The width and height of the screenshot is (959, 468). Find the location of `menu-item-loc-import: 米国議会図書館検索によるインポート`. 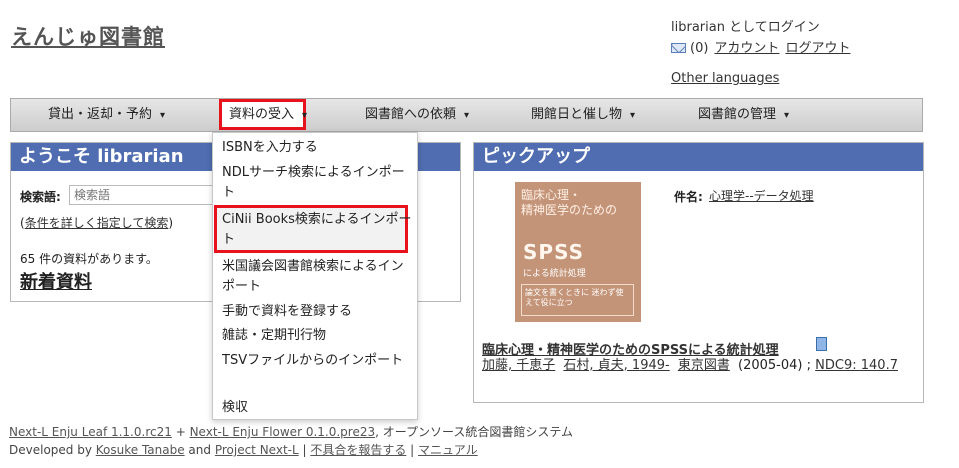

menu-item-loc-import: 米国議会図書館検索によるインポート is located at coordinates (317, 277).